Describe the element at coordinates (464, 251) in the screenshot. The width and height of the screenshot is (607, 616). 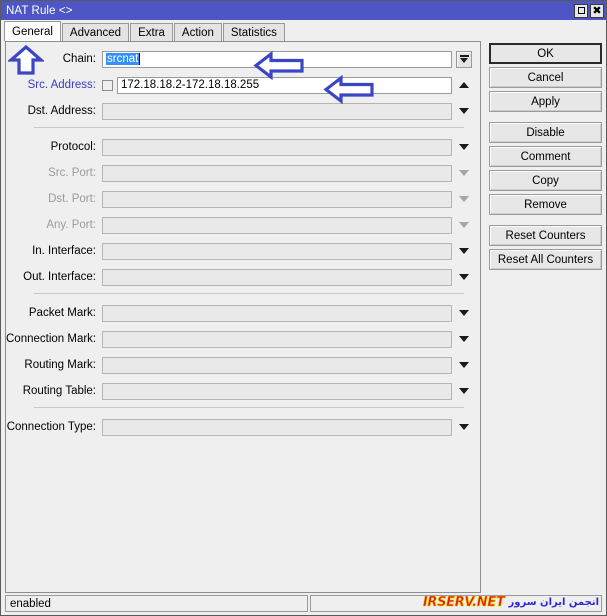
I see `expand-down-button-in-interface` at that location.